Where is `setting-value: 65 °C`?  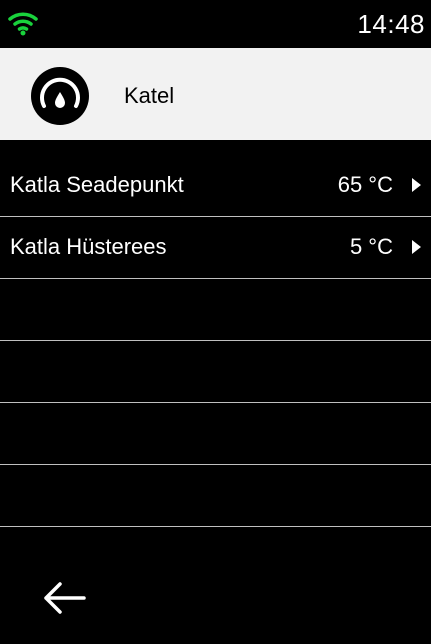
setting-value: 65 °C is located at coordinates (365, 184).